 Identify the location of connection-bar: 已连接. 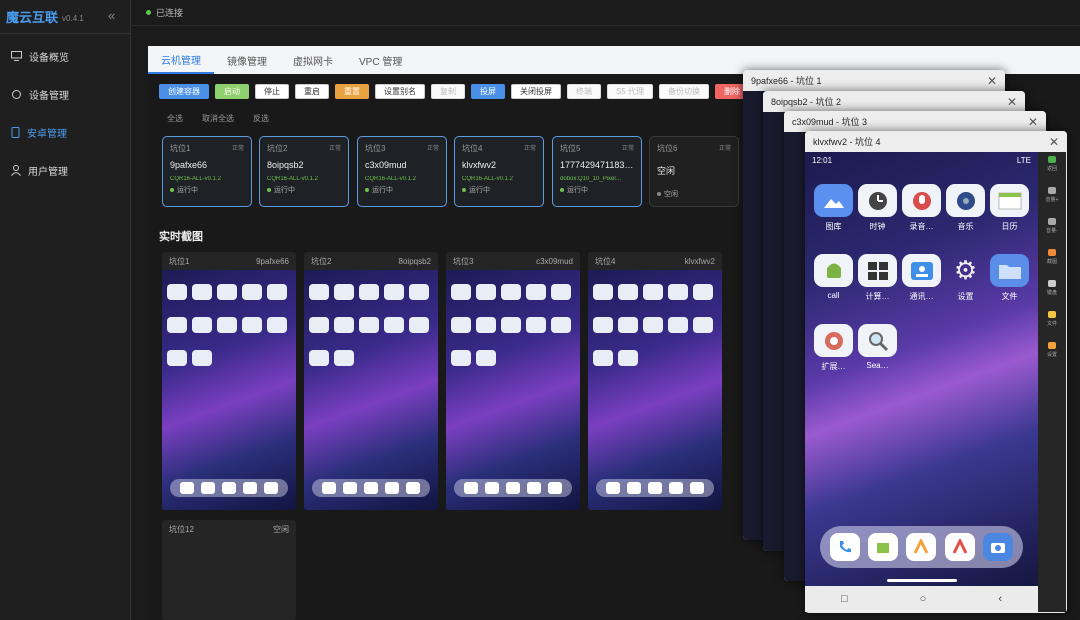
(606, 13).